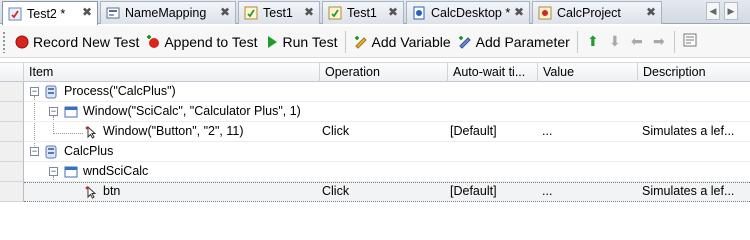 The image size is (750, 240). I want to click on column-header-value: Value, so click(588, 72).